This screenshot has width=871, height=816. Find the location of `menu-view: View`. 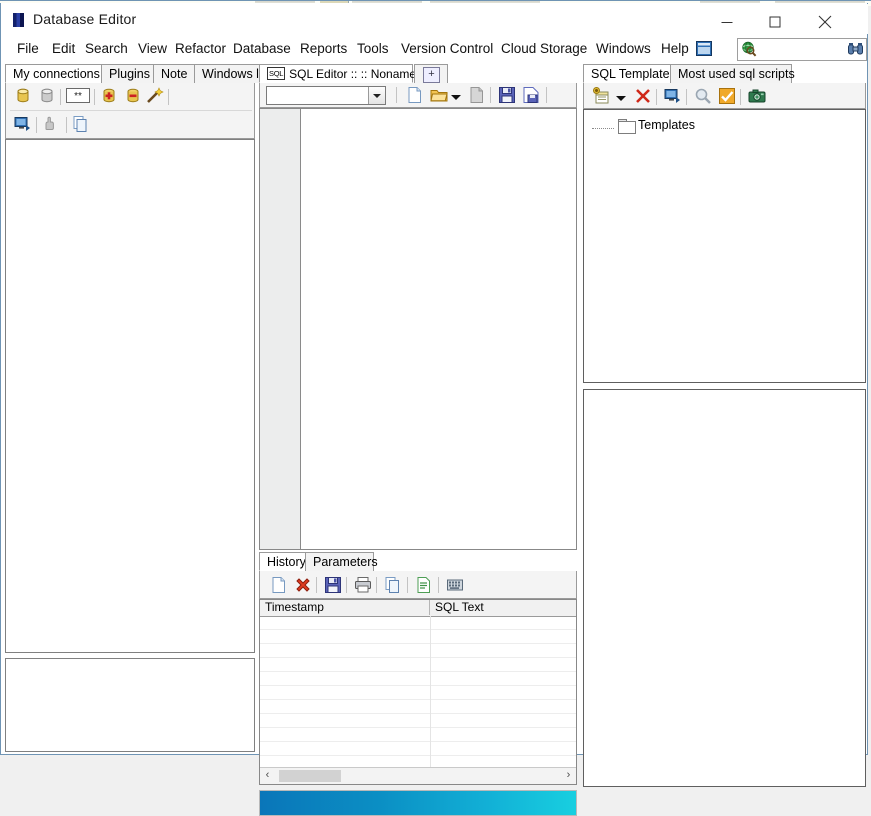

menu-view: View is located at coordinates (152, 48).